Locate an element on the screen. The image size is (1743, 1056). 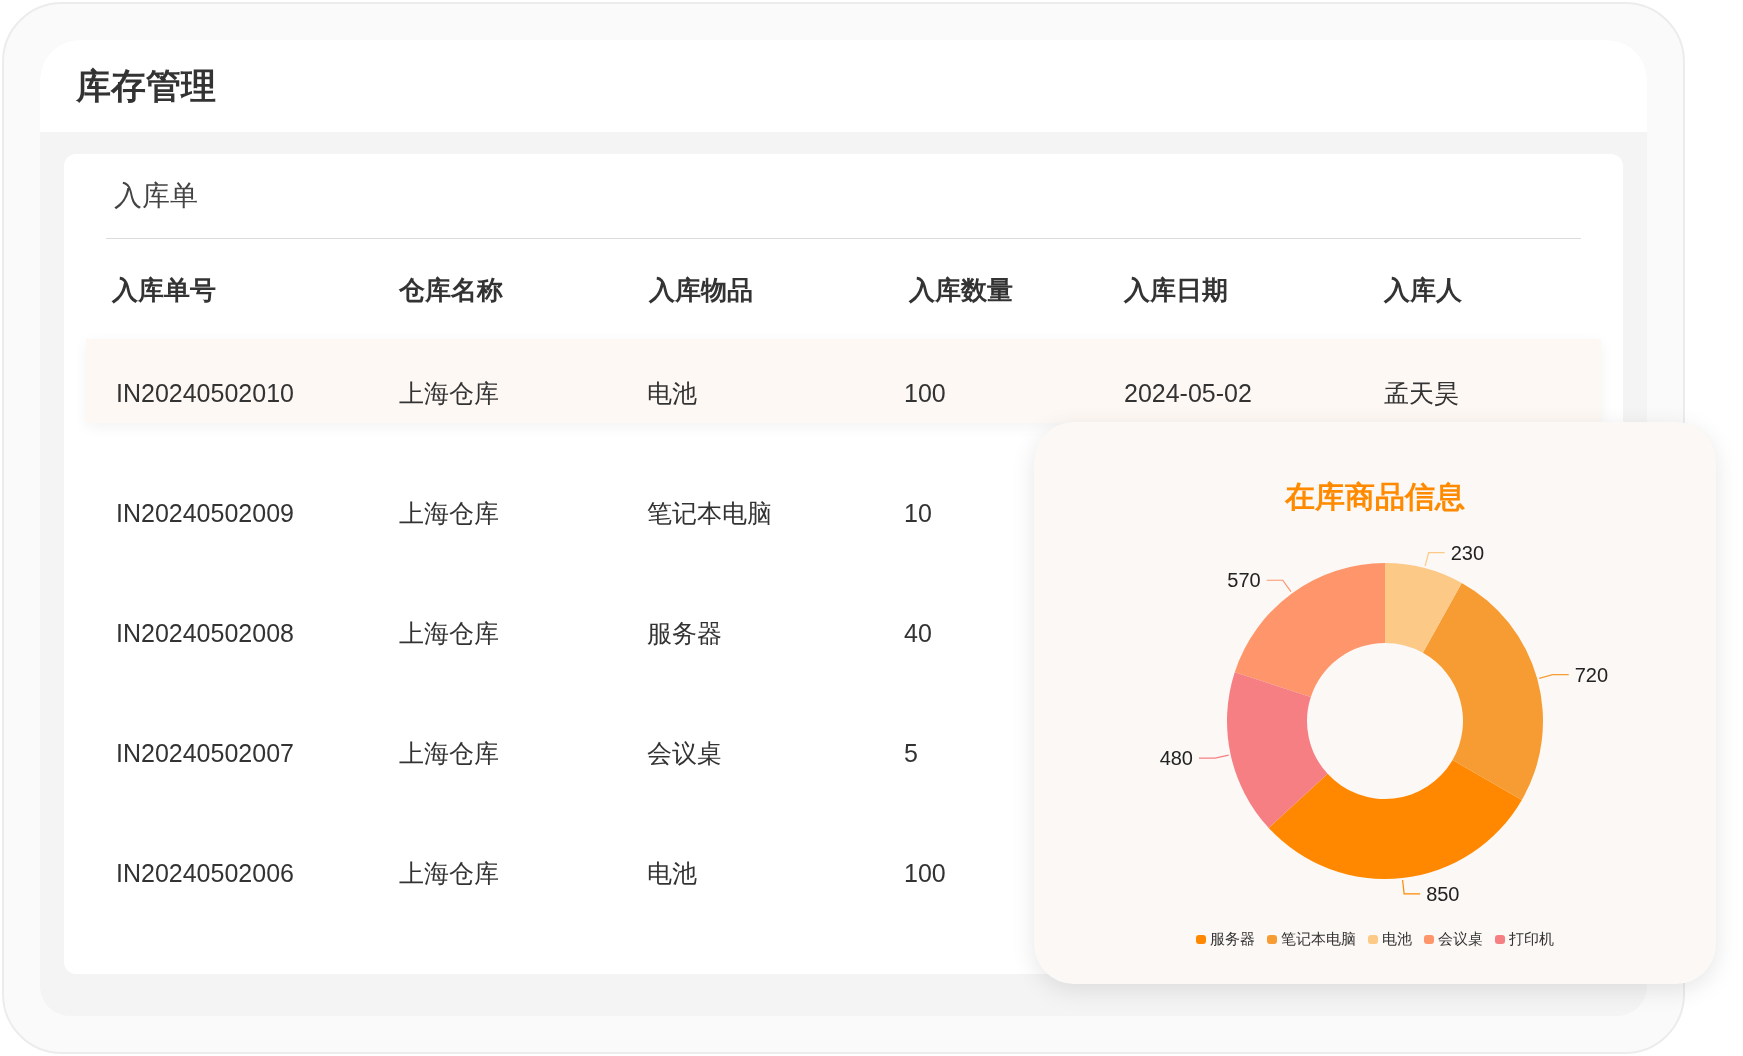
table-cell-text: IN20240502007 is located at coordinates (205, 753).